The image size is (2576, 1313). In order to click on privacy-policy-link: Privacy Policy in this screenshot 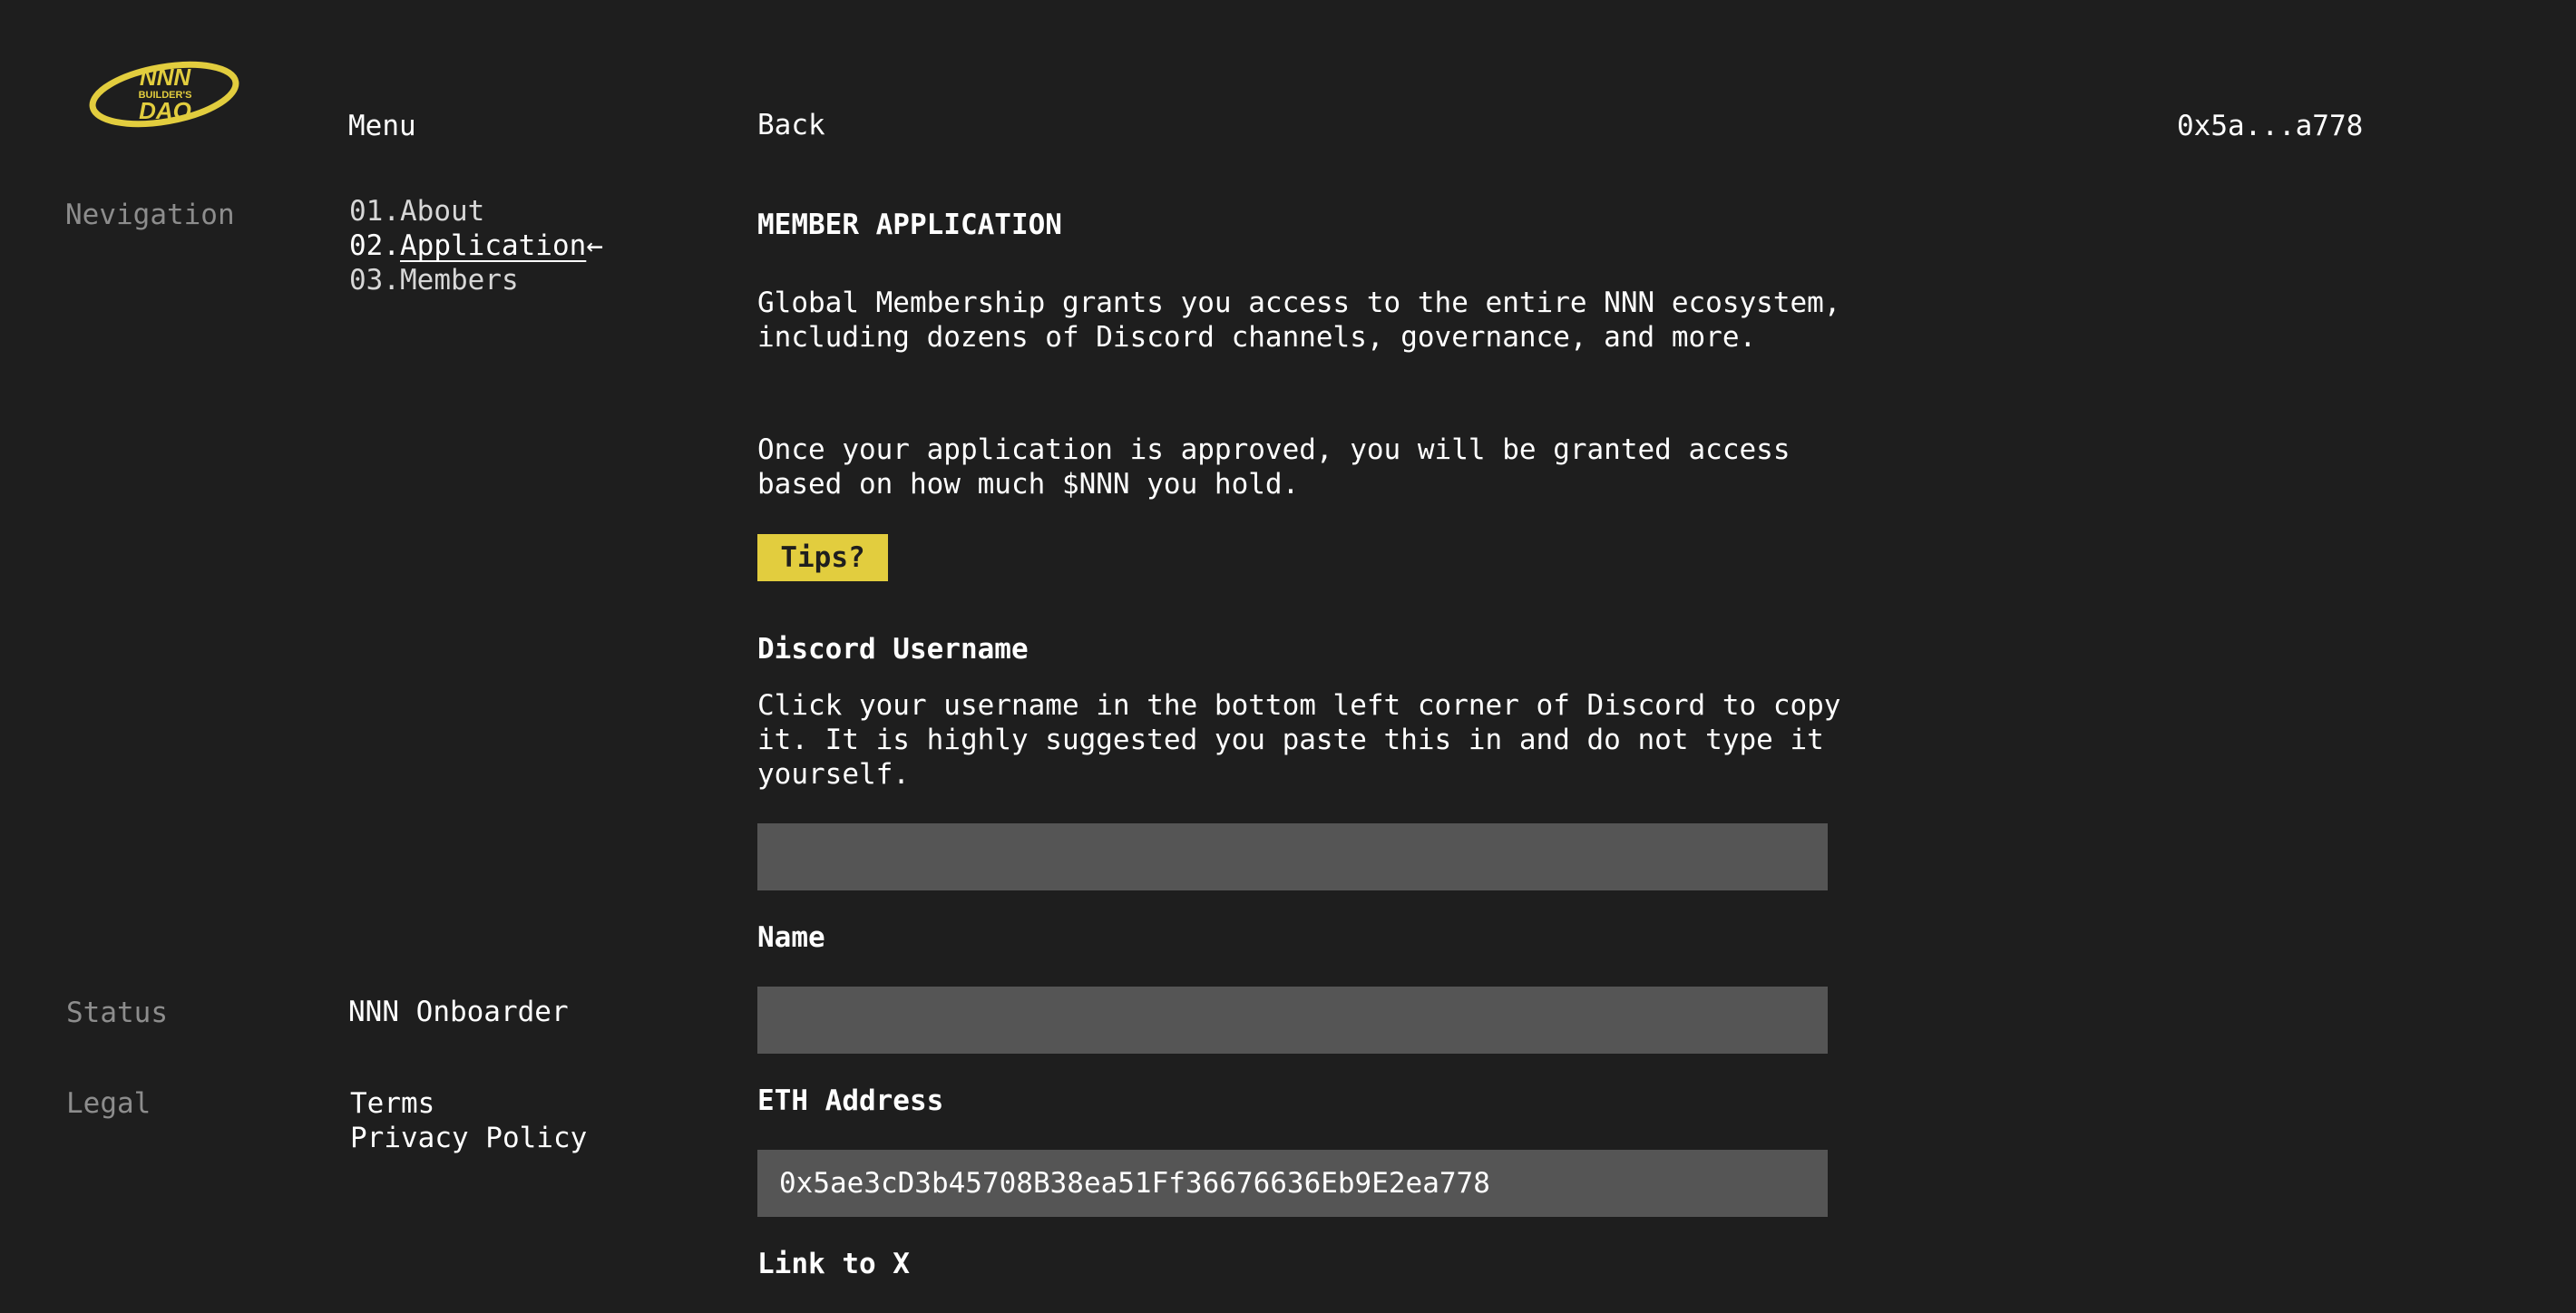, I will do `click(468, 1138)`.